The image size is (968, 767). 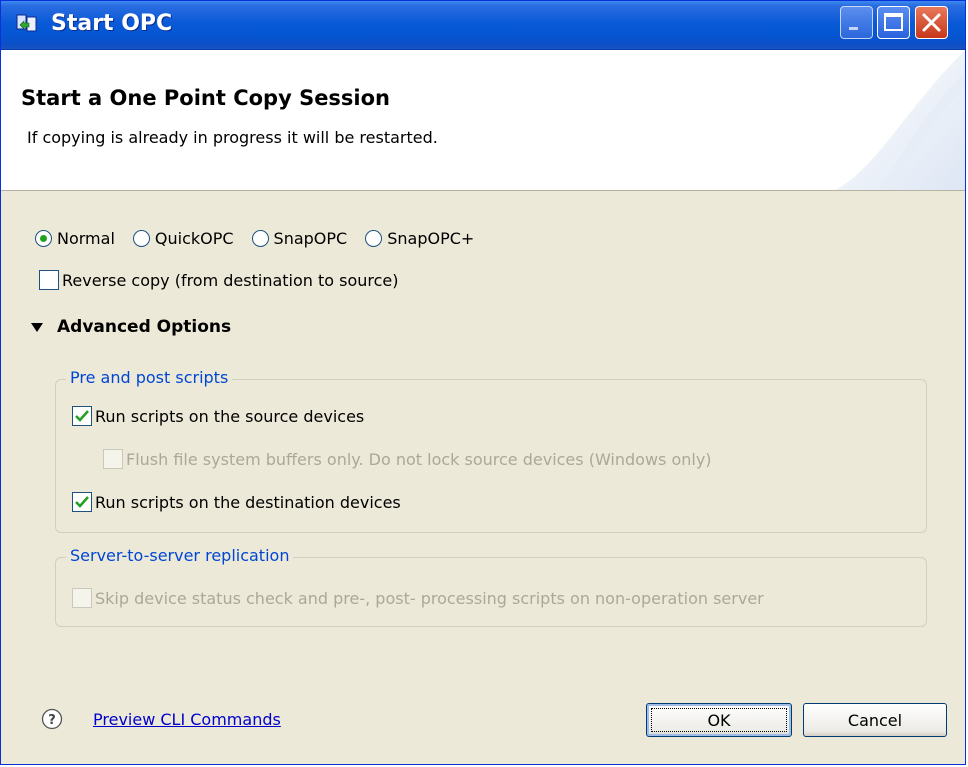 What do you see at coordinates (113, 459) in the screenshot?
I see `flush-buffers-box` at bounding box center [113, 459].